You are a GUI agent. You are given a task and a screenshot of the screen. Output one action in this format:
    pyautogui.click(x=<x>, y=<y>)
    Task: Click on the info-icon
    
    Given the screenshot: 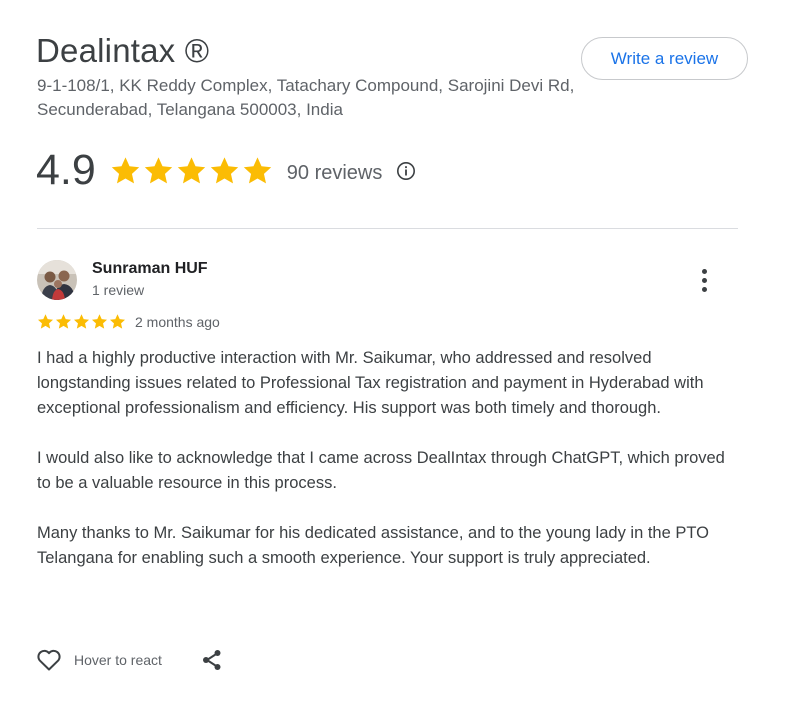 What is the action you would take?
    pyautogui.click(x=406, y=171)
    